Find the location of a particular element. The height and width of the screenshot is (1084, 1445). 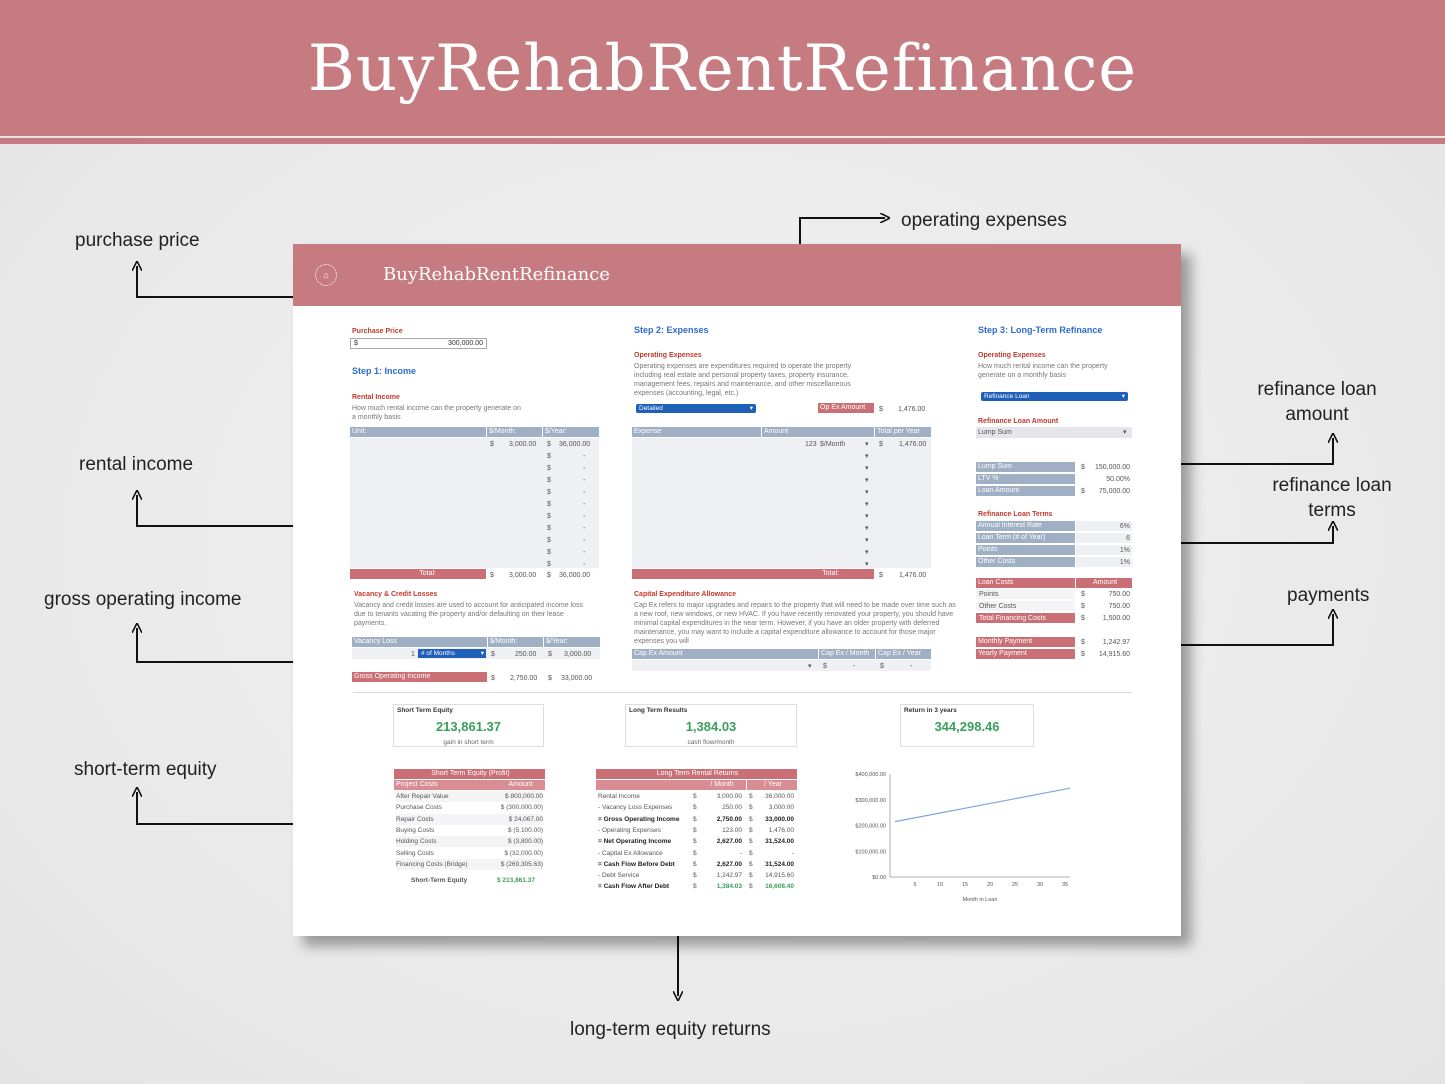

refinance-amount-row-value: 150,000.00 is located at coordinates (1109, 467).